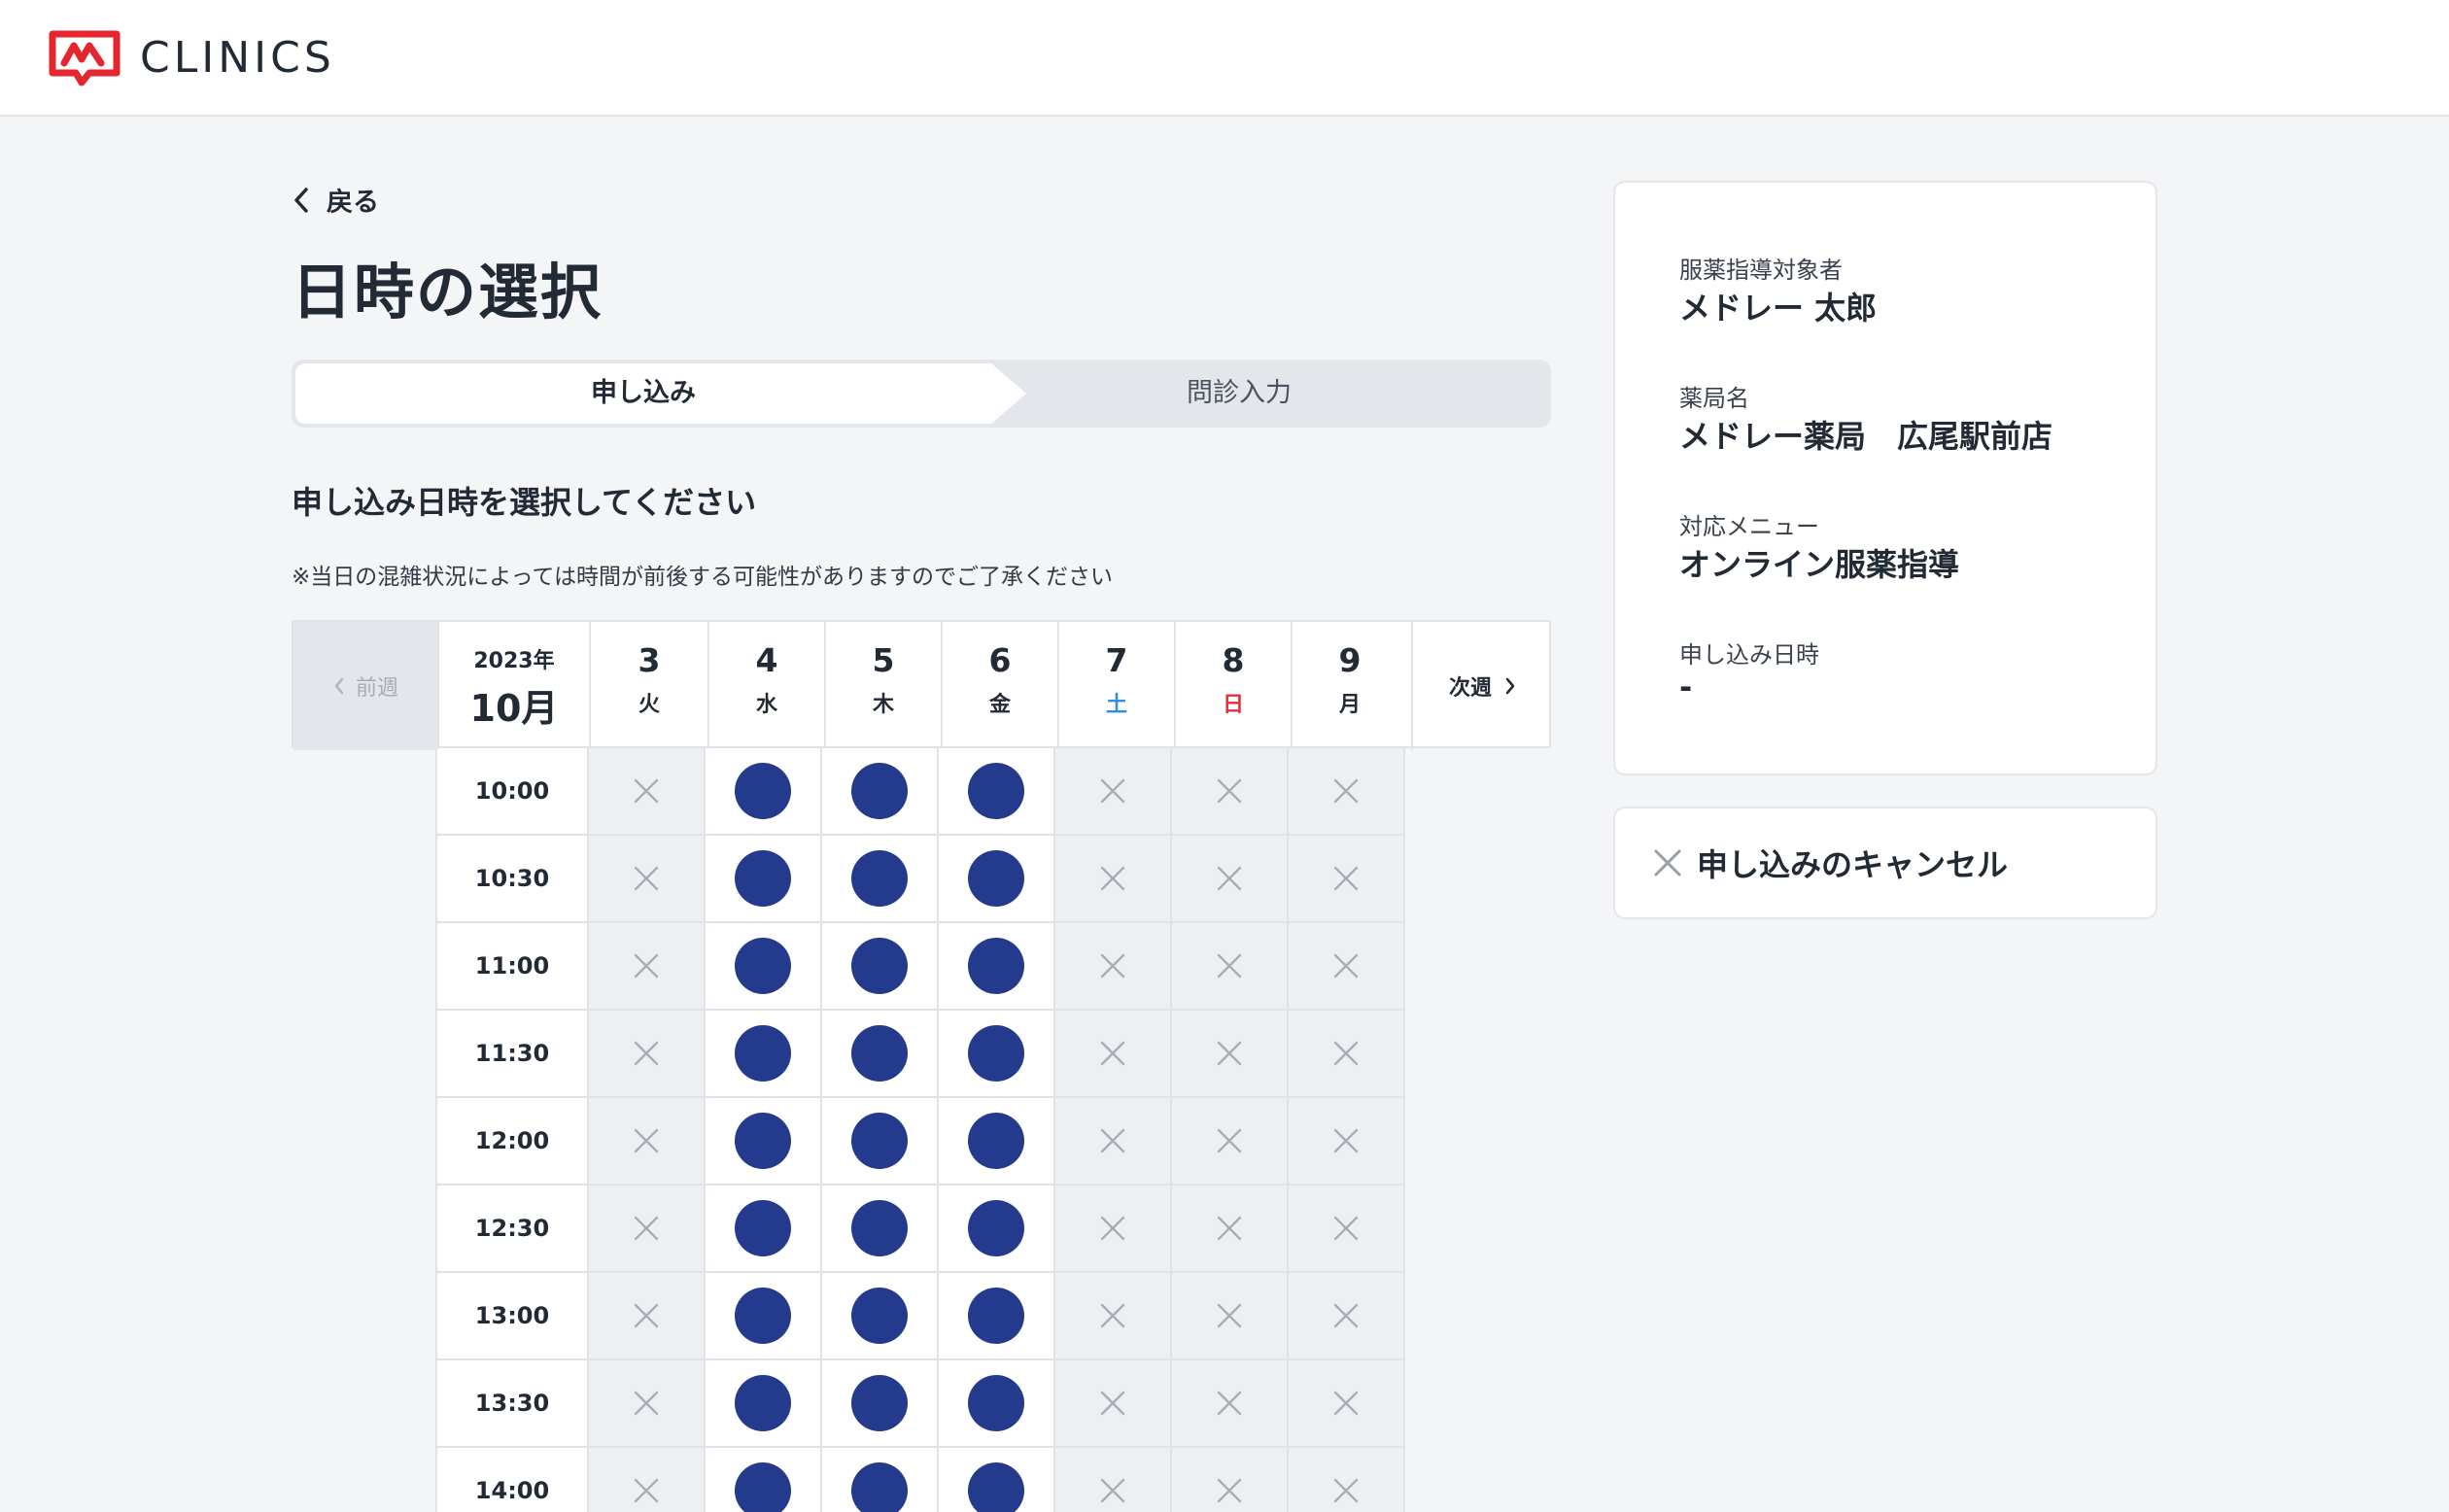  What do you see at coordinates (85, 58) in the screenshot?
I see `clinics-logo-icon` at bounding box center [85, 58].